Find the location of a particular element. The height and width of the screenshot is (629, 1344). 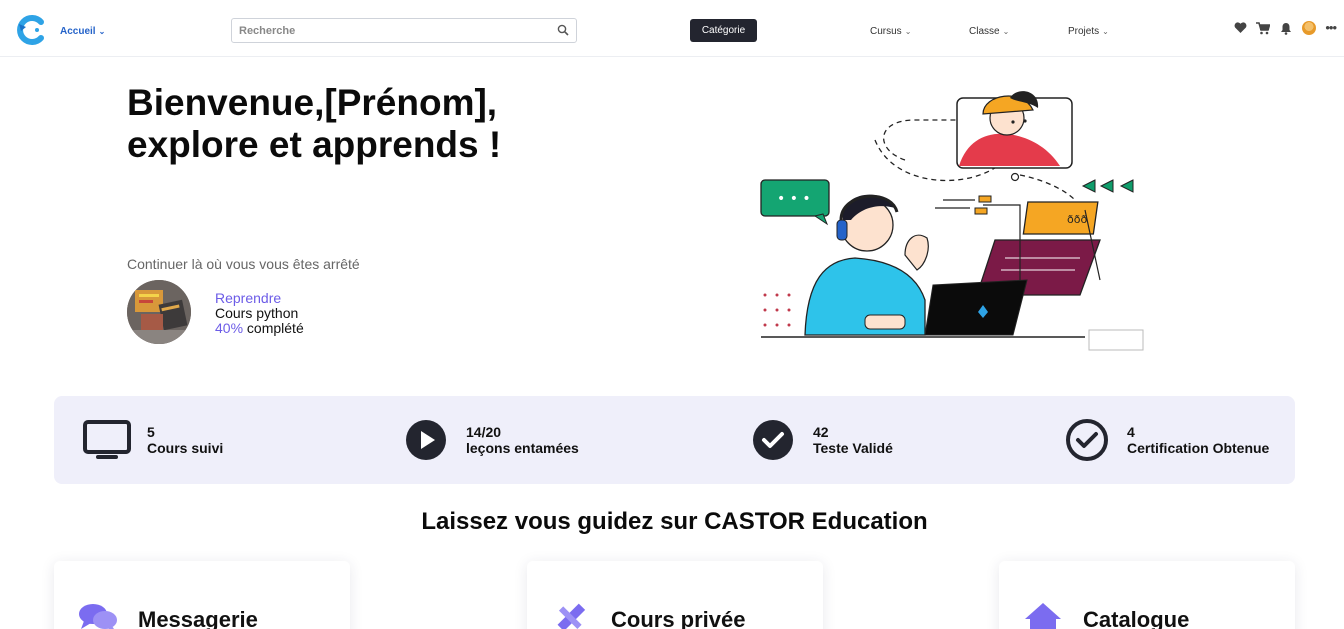

continue-label: Continuer là où vous vous êtes arrêté is located at coordinates (243, 264).